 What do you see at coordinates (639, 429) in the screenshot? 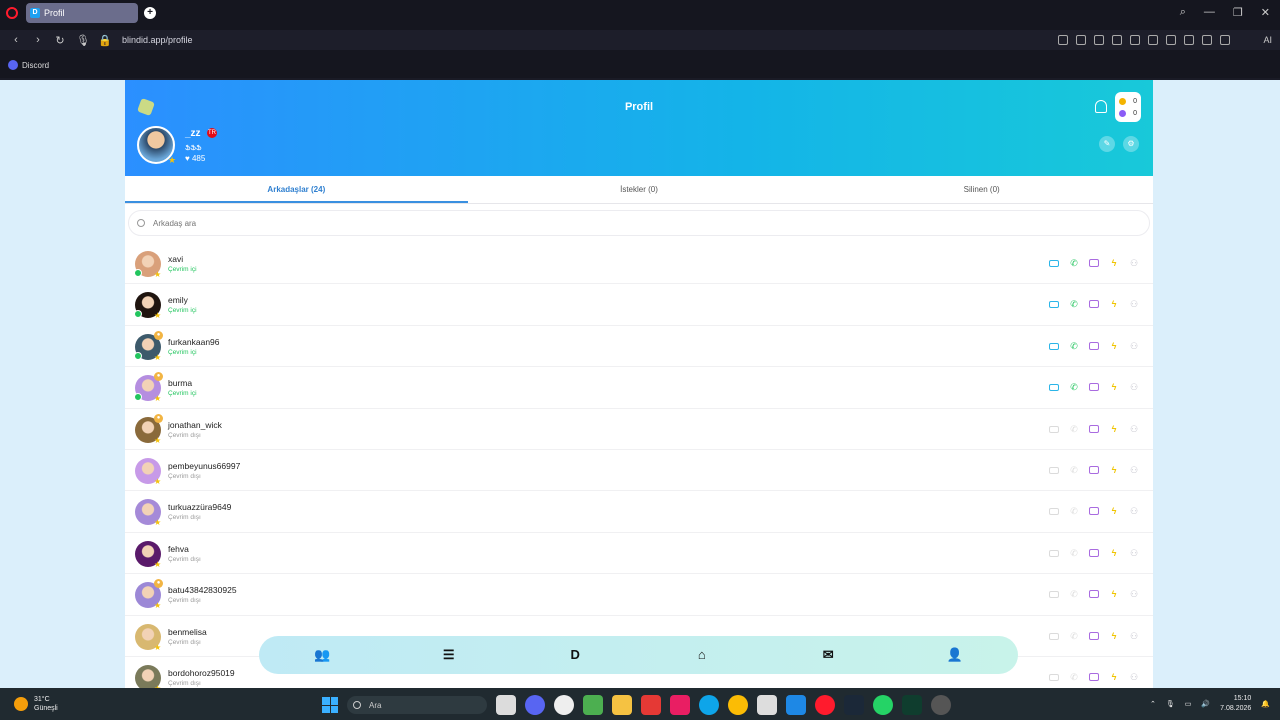
I see `friend-row: ● ★ jonathan_wick Çevrim dışı ✆ ϟ ⚇` at bounding box center [639, 429].